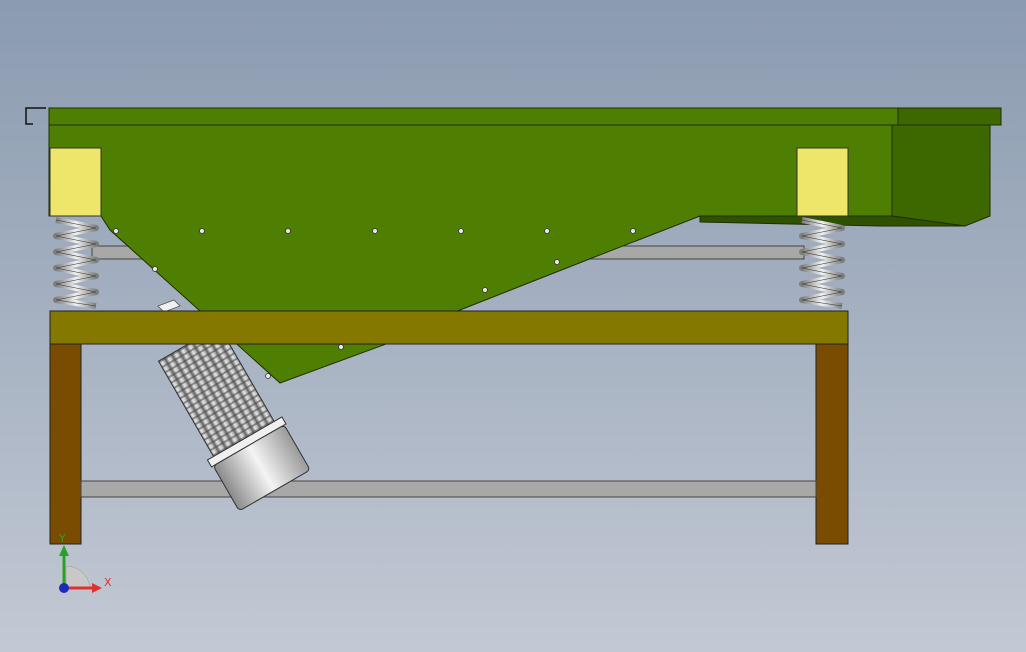  Describe the element at coordinates (822, 182) in the screenshot. I see `right-spring-block` at that location.